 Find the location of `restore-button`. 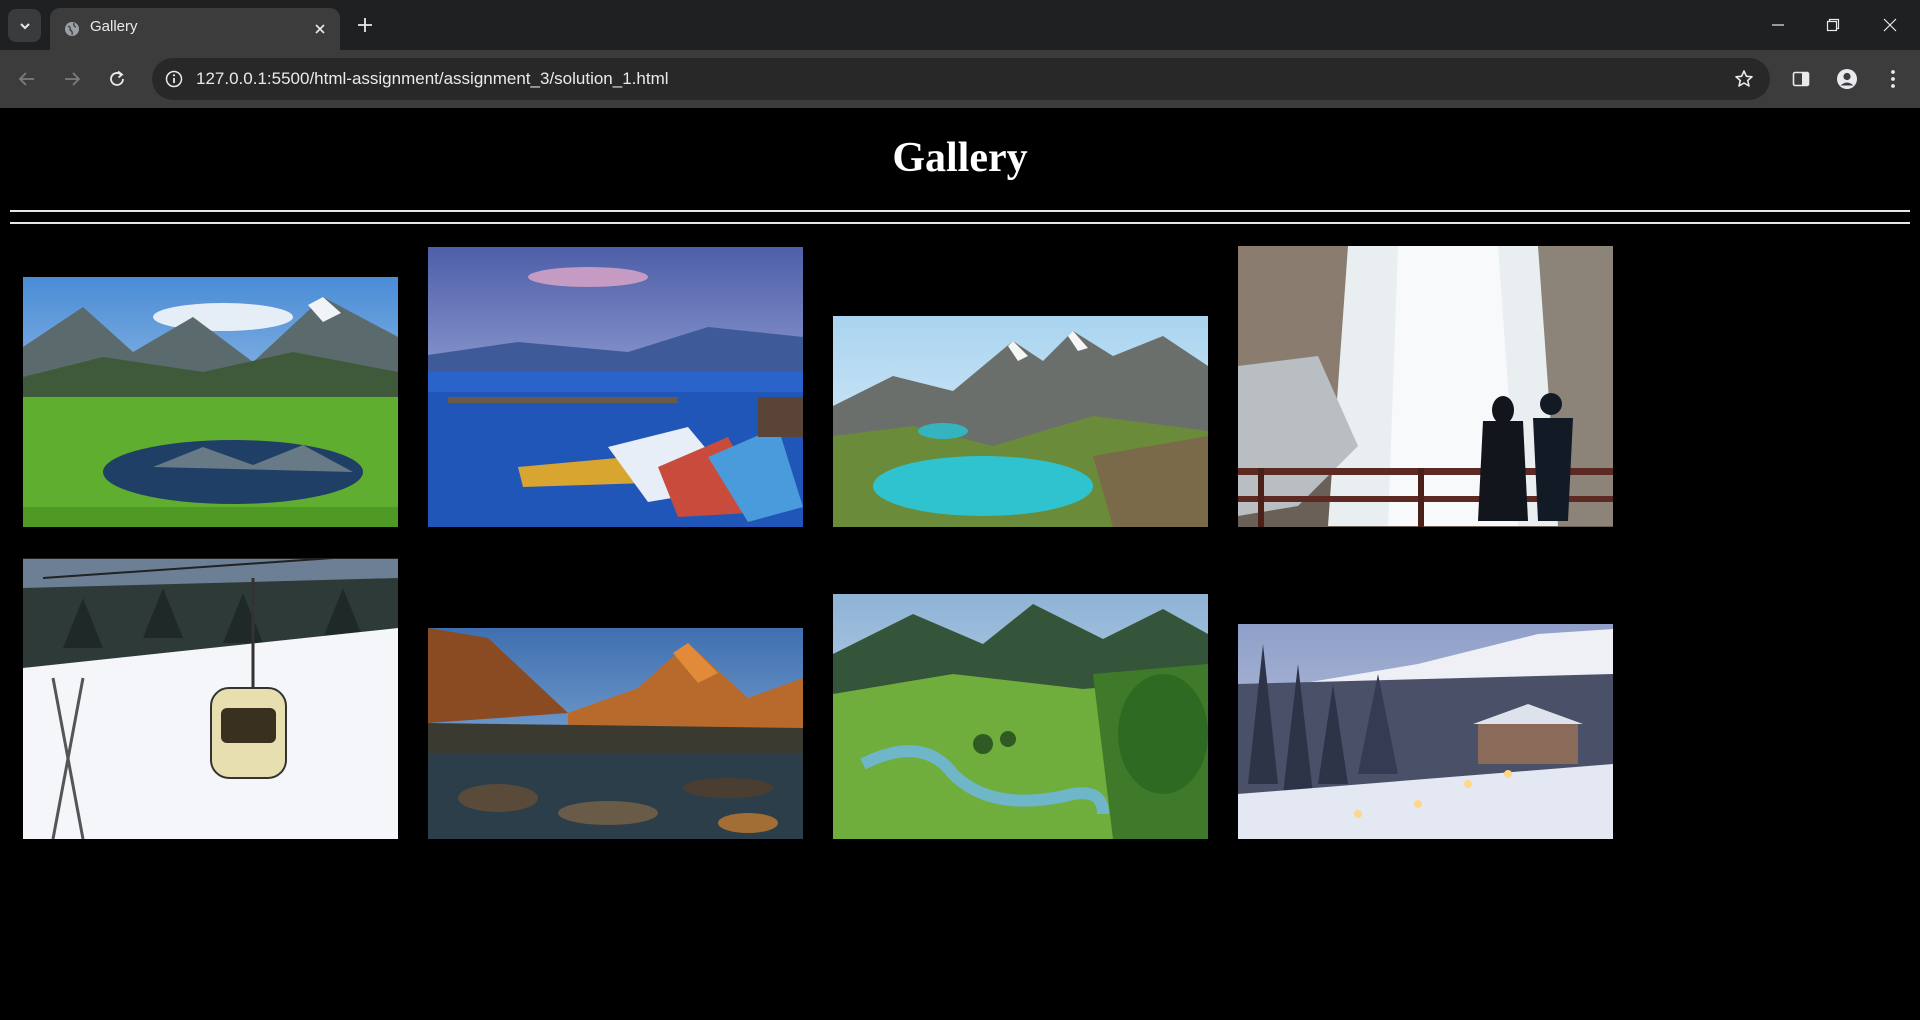

restore-button is located at coordinates (1833, 25).